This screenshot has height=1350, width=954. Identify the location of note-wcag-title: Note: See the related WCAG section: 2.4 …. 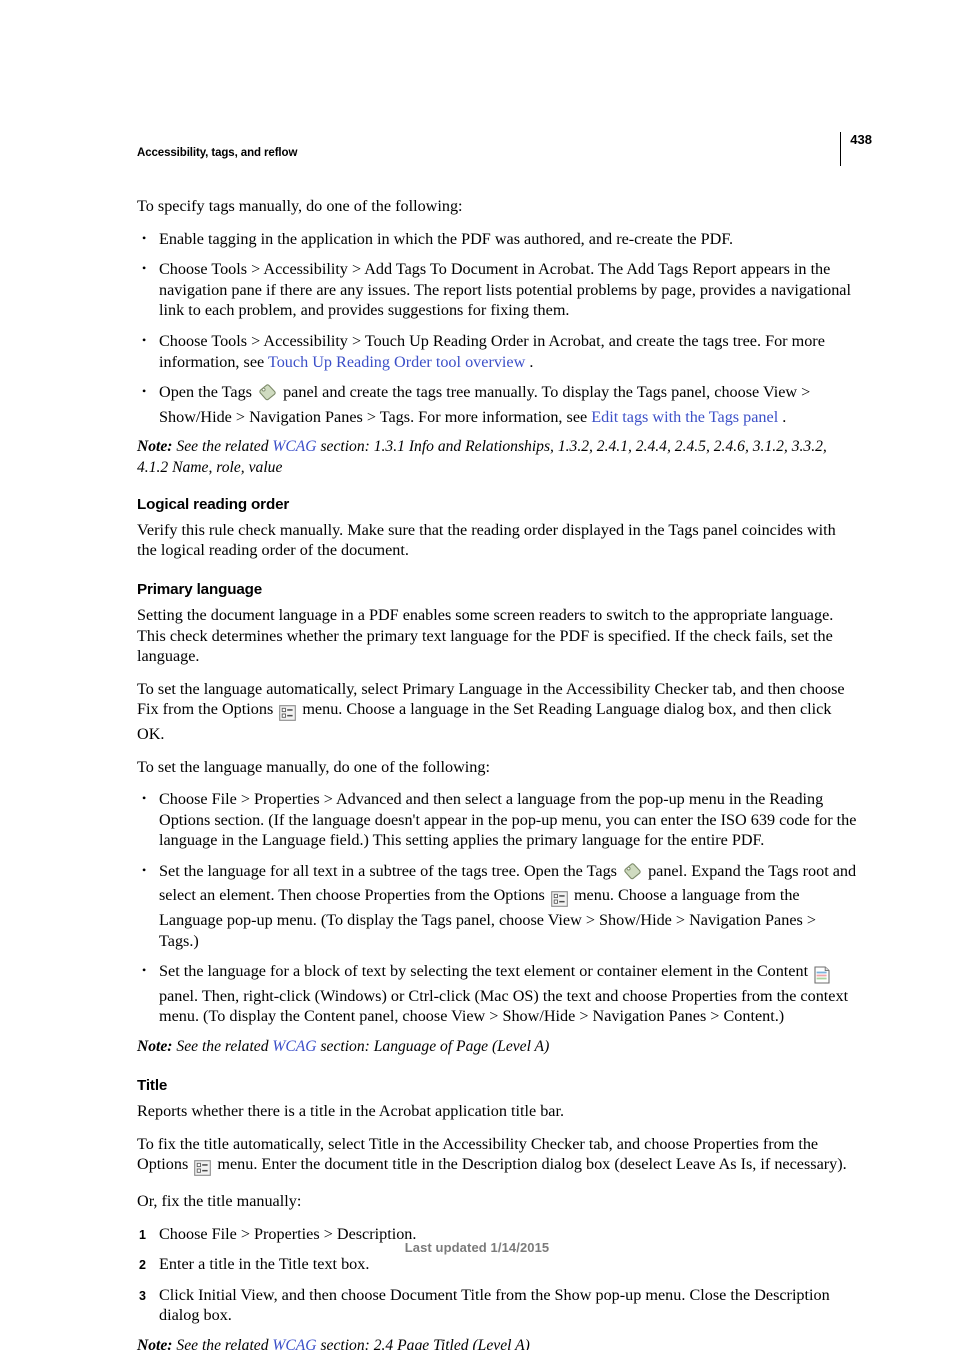
(498, 1343).